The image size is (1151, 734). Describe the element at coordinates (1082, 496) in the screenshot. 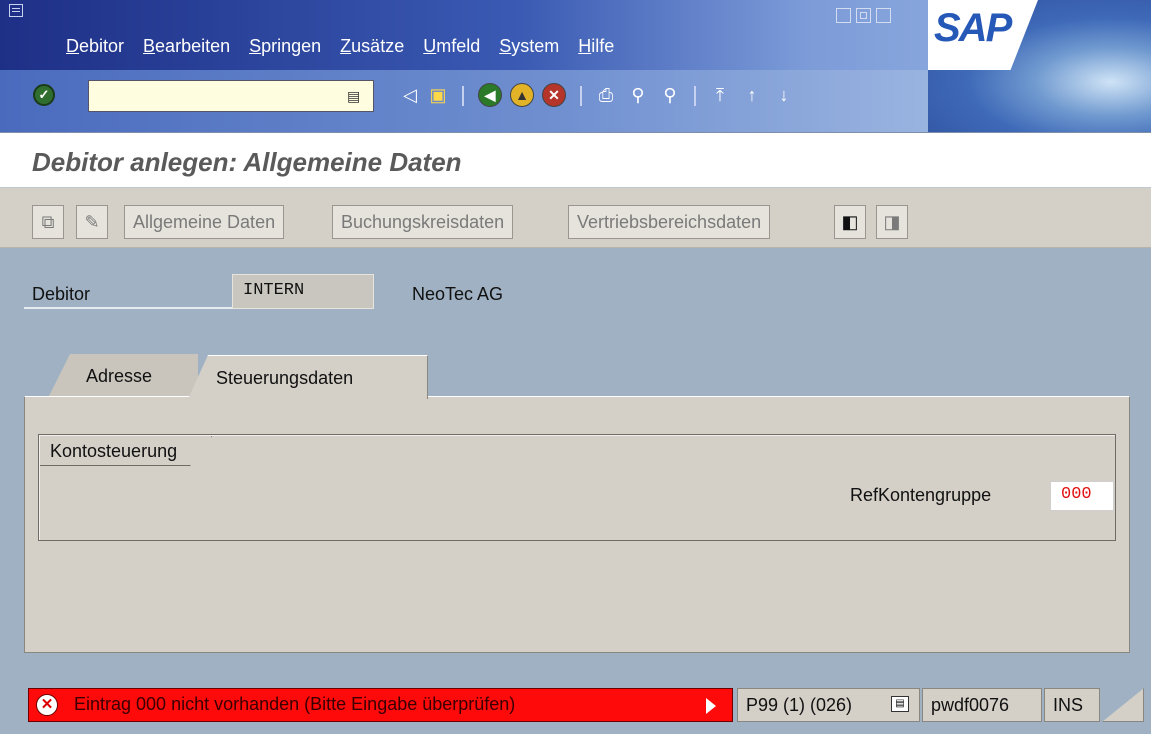

I see `ref-account-group-field: 000` at that location.